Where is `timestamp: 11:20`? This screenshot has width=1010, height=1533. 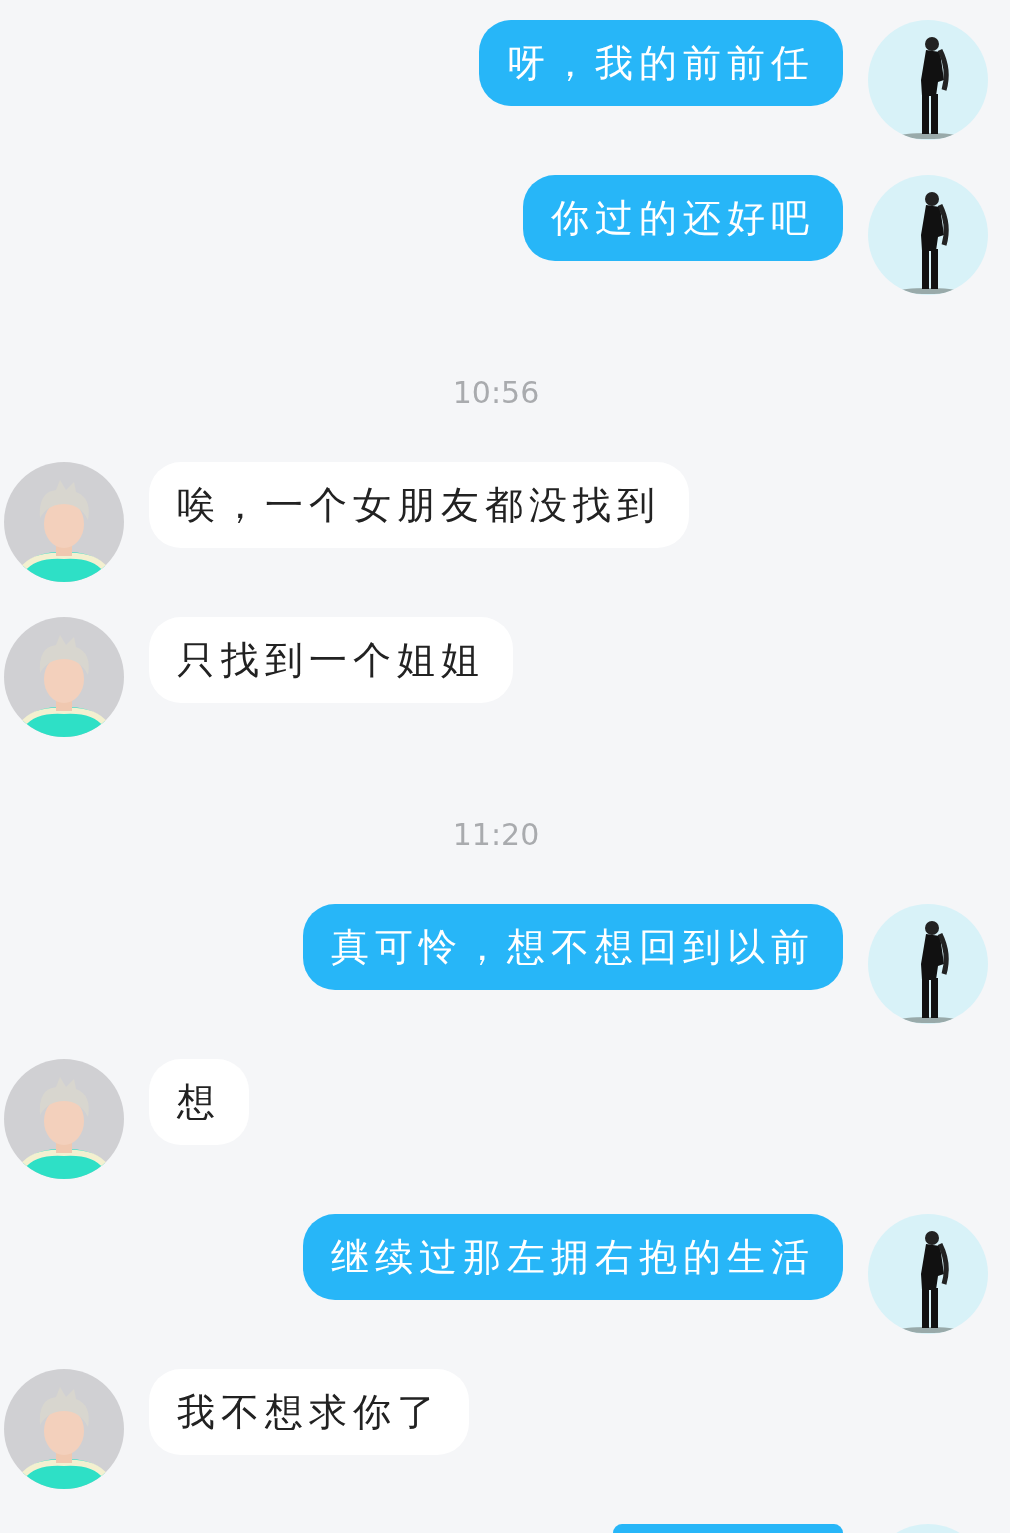
timestamp: 11:20 is located at coordinates (496, 835).